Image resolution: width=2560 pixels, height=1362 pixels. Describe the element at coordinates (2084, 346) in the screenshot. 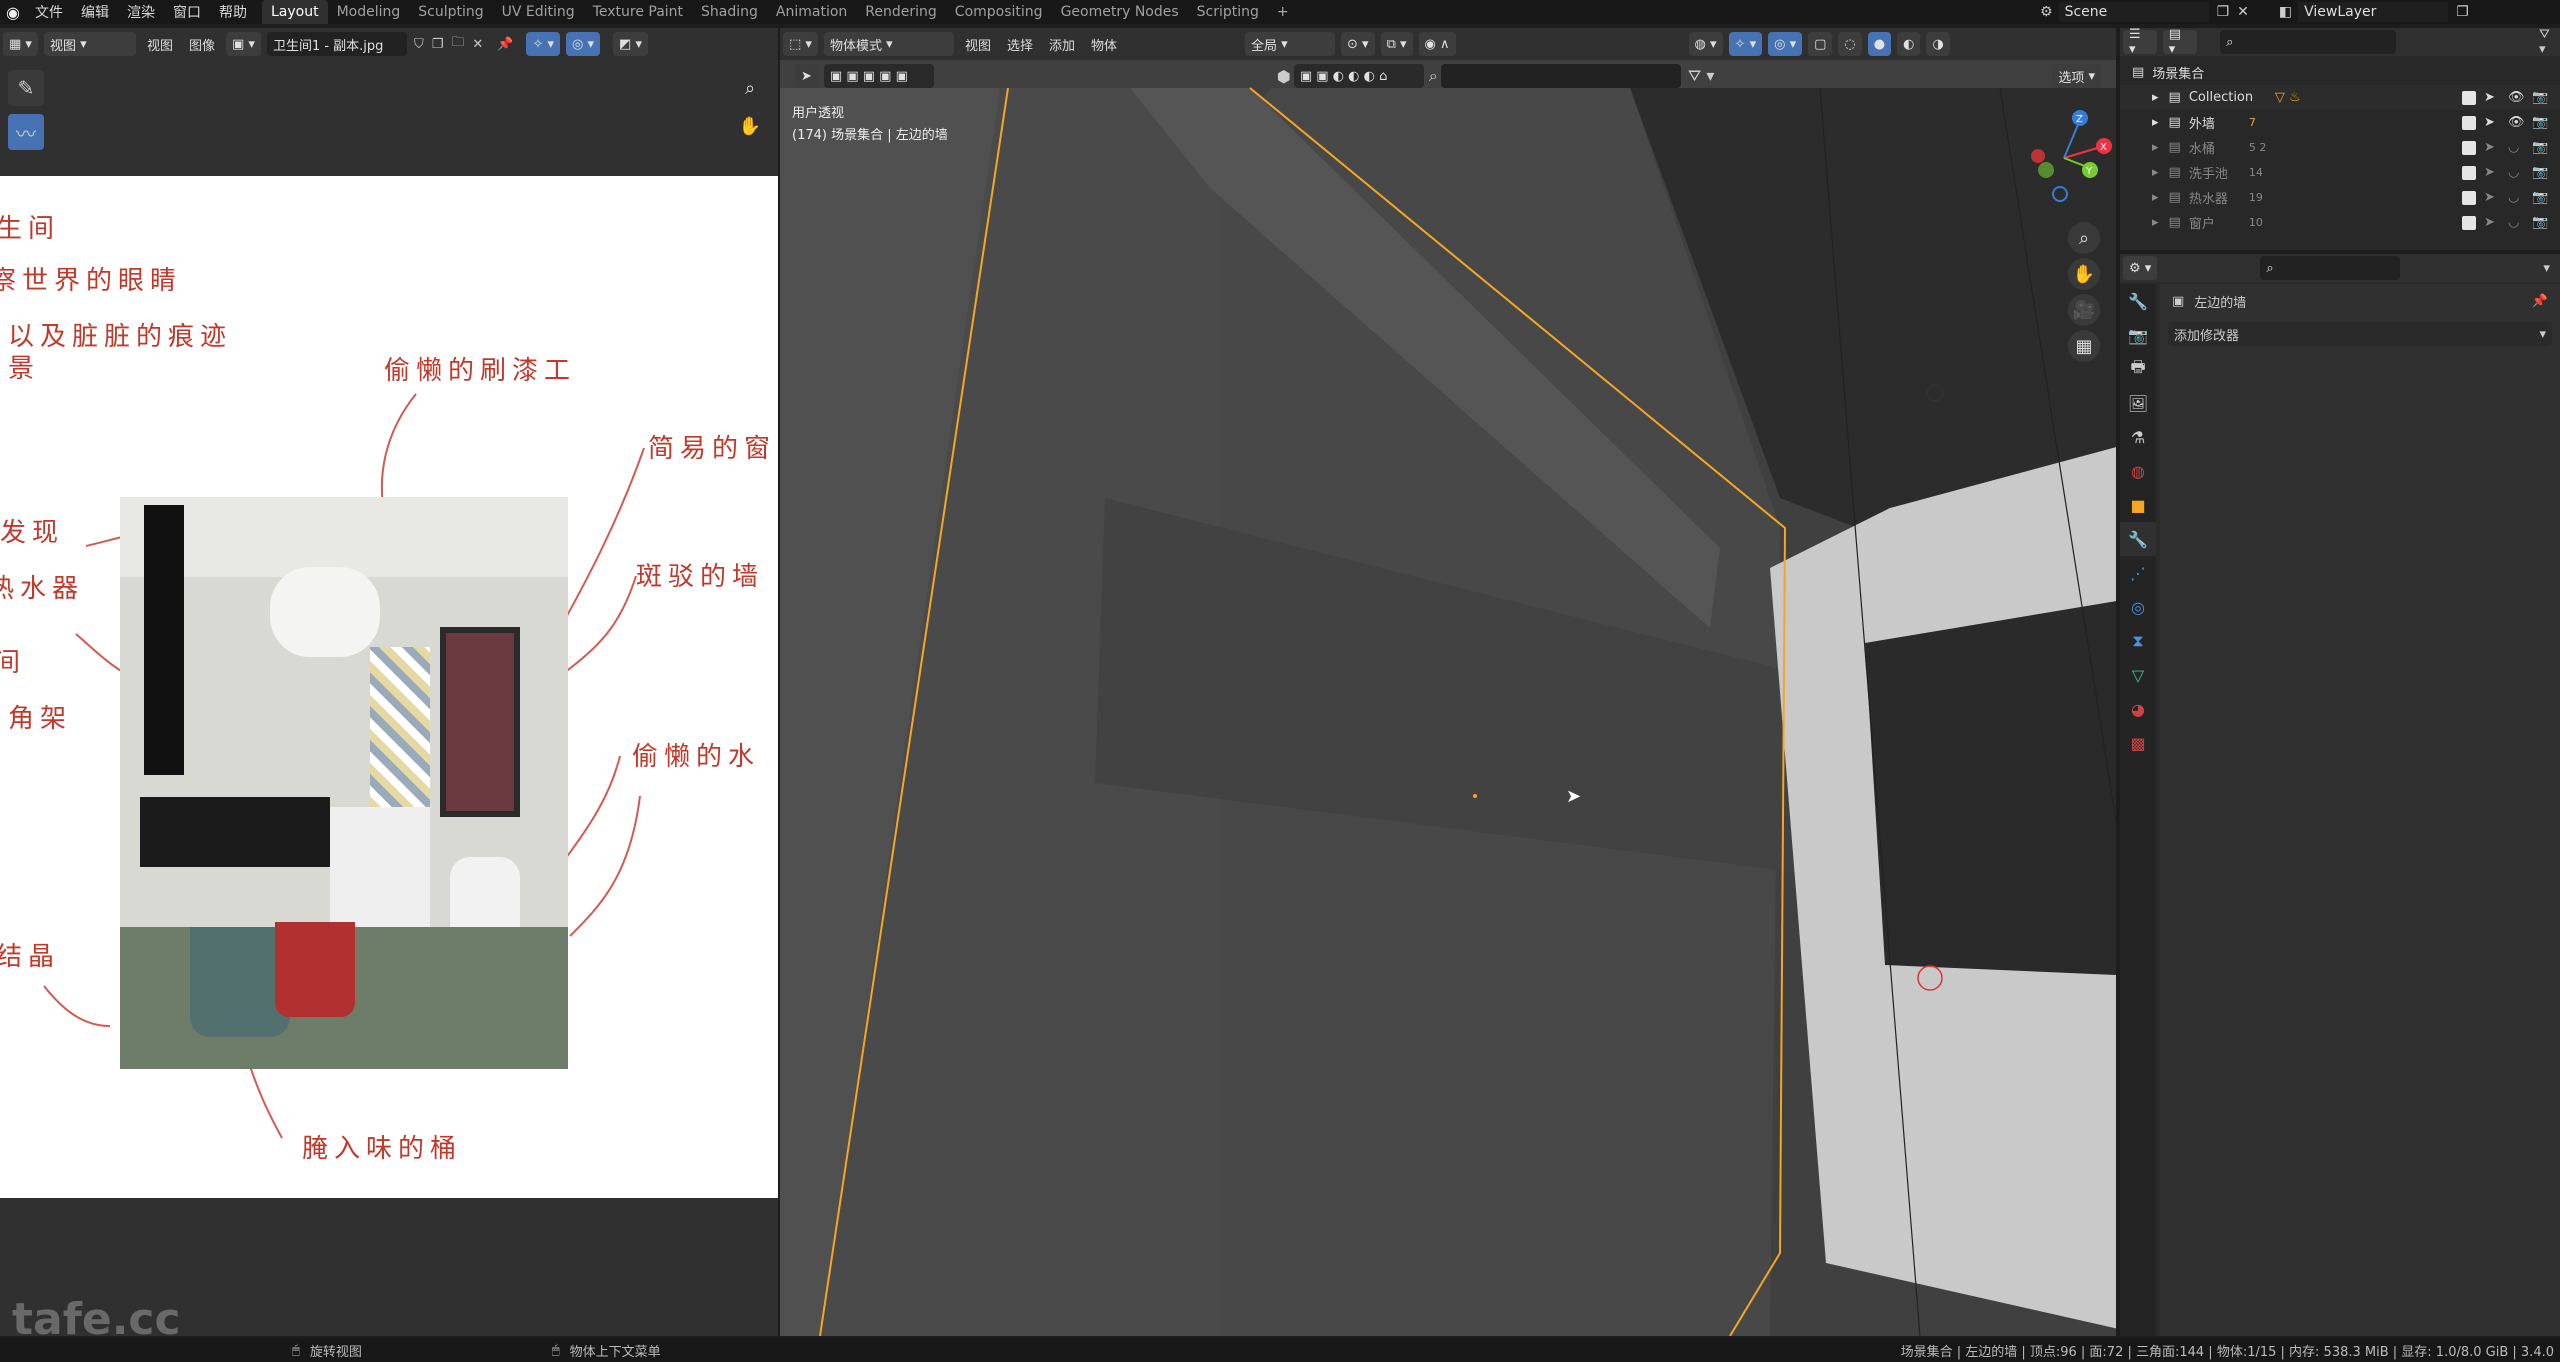

I see `perspective-toggle-icon: ▦` at that location.